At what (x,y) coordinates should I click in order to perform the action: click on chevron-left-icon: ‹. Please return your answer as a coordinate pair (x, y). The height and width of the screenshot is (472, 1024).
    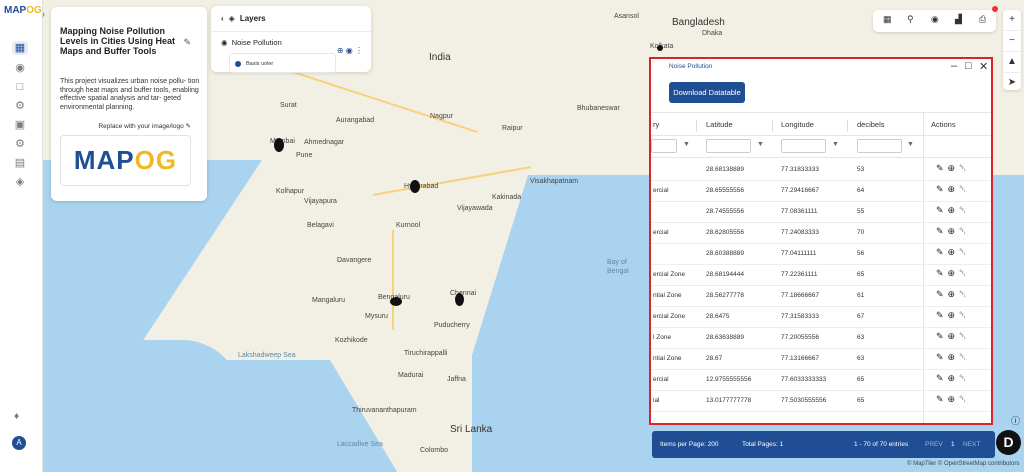
    Looking at the image, I should click on (222, 18).